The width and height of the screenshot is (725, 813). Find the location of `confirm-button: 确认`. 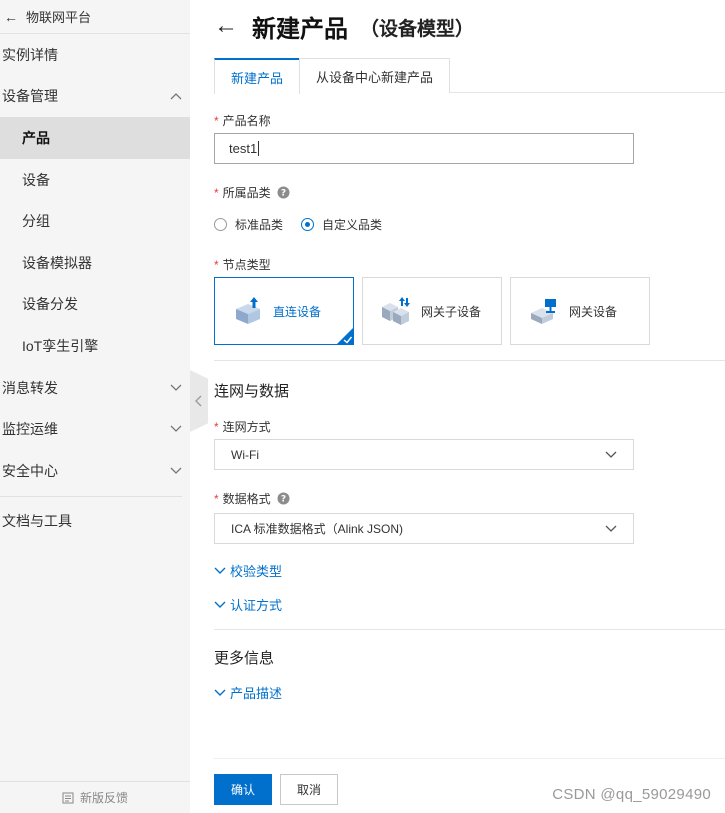

confirm-button: 确认 is located at coordinates (243, 789).